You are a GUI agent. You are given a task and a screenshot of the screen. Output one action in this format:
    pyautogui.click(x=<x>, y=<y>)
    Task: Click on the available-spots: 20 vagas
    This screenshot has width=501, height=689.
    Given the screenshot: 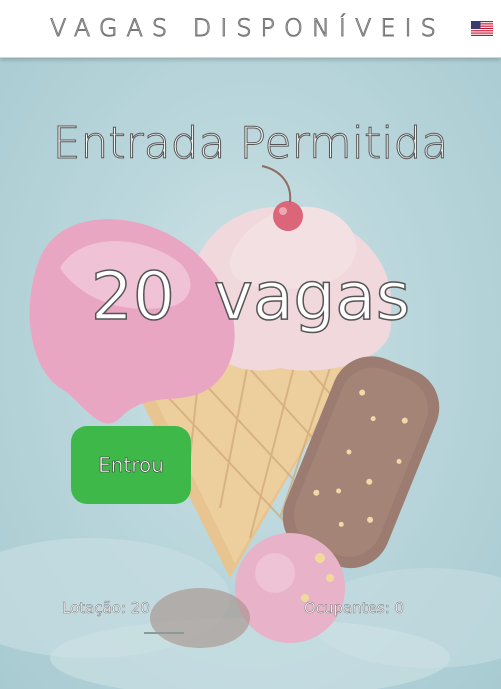 What is the action you would take?
    pyautogui.click(x=250, y=296)
    